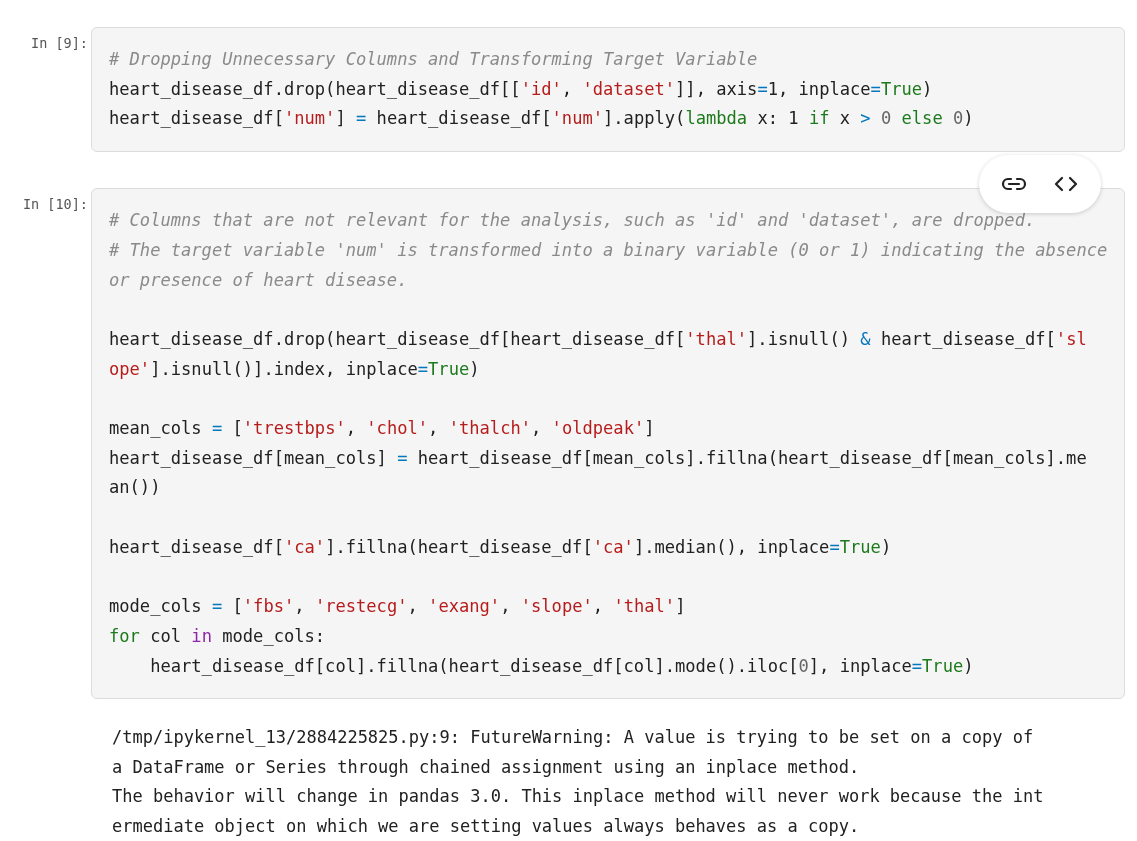 This screenshot has width=1137, height=841. I want to click on warning-line: The behavior will change in pandas 3.0. This inplace method will never work because the int, so click(578, 797).